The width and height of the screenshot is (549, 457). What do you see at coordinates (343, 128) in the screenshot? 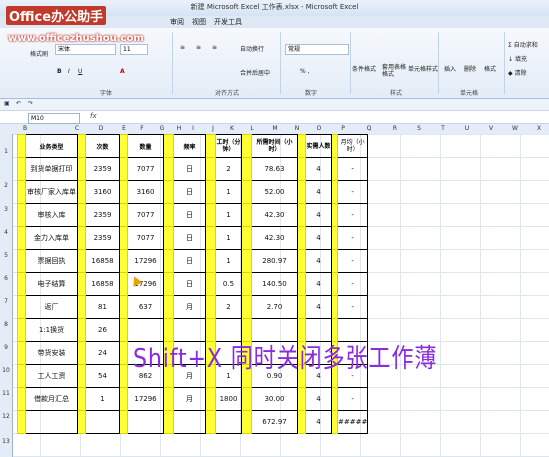
I see `column-header: P` at bounding box center [343, 128].